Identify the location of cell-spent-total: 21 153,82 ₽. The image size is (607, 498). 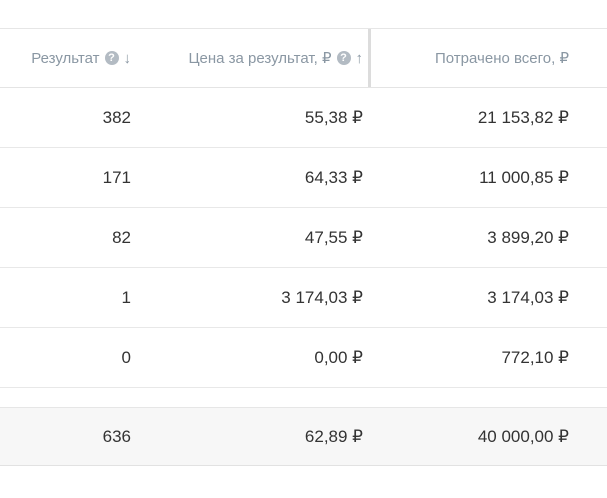
(523, 117).